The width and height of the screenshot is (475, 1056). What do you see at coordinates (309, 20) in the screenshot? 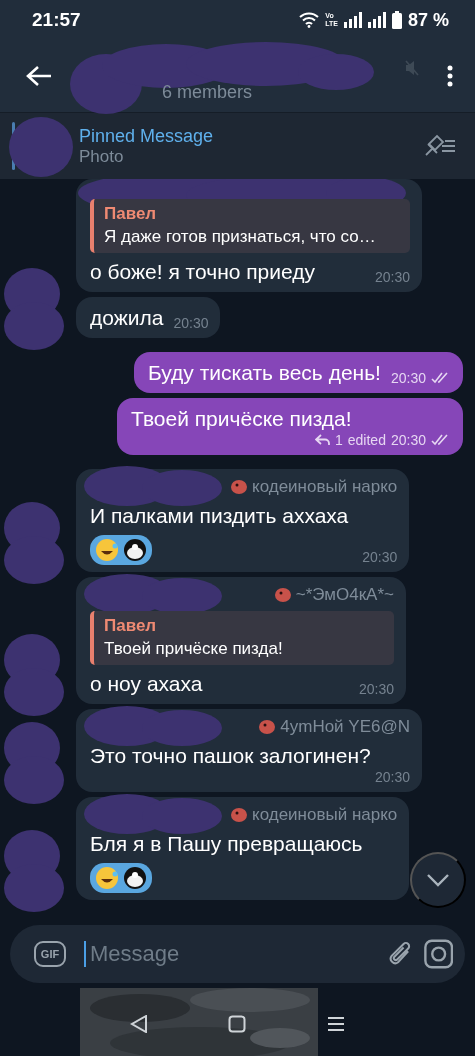
I see `wifi-icon` at bounding box center [309, 20].